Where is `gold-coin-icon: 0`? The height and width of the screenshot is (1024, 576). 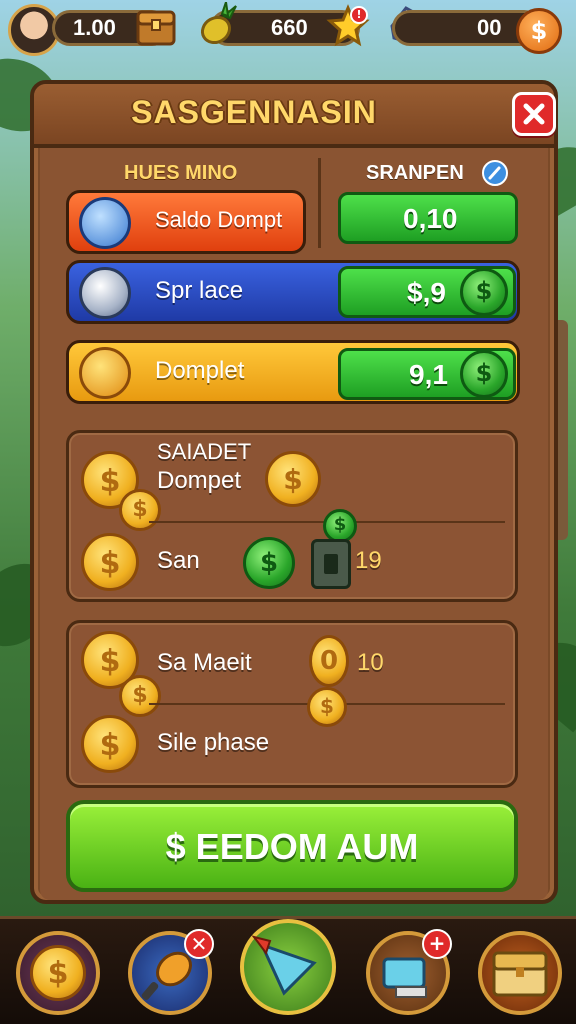 gold-coin-icon: 0 is located at coordinates (329, 661).